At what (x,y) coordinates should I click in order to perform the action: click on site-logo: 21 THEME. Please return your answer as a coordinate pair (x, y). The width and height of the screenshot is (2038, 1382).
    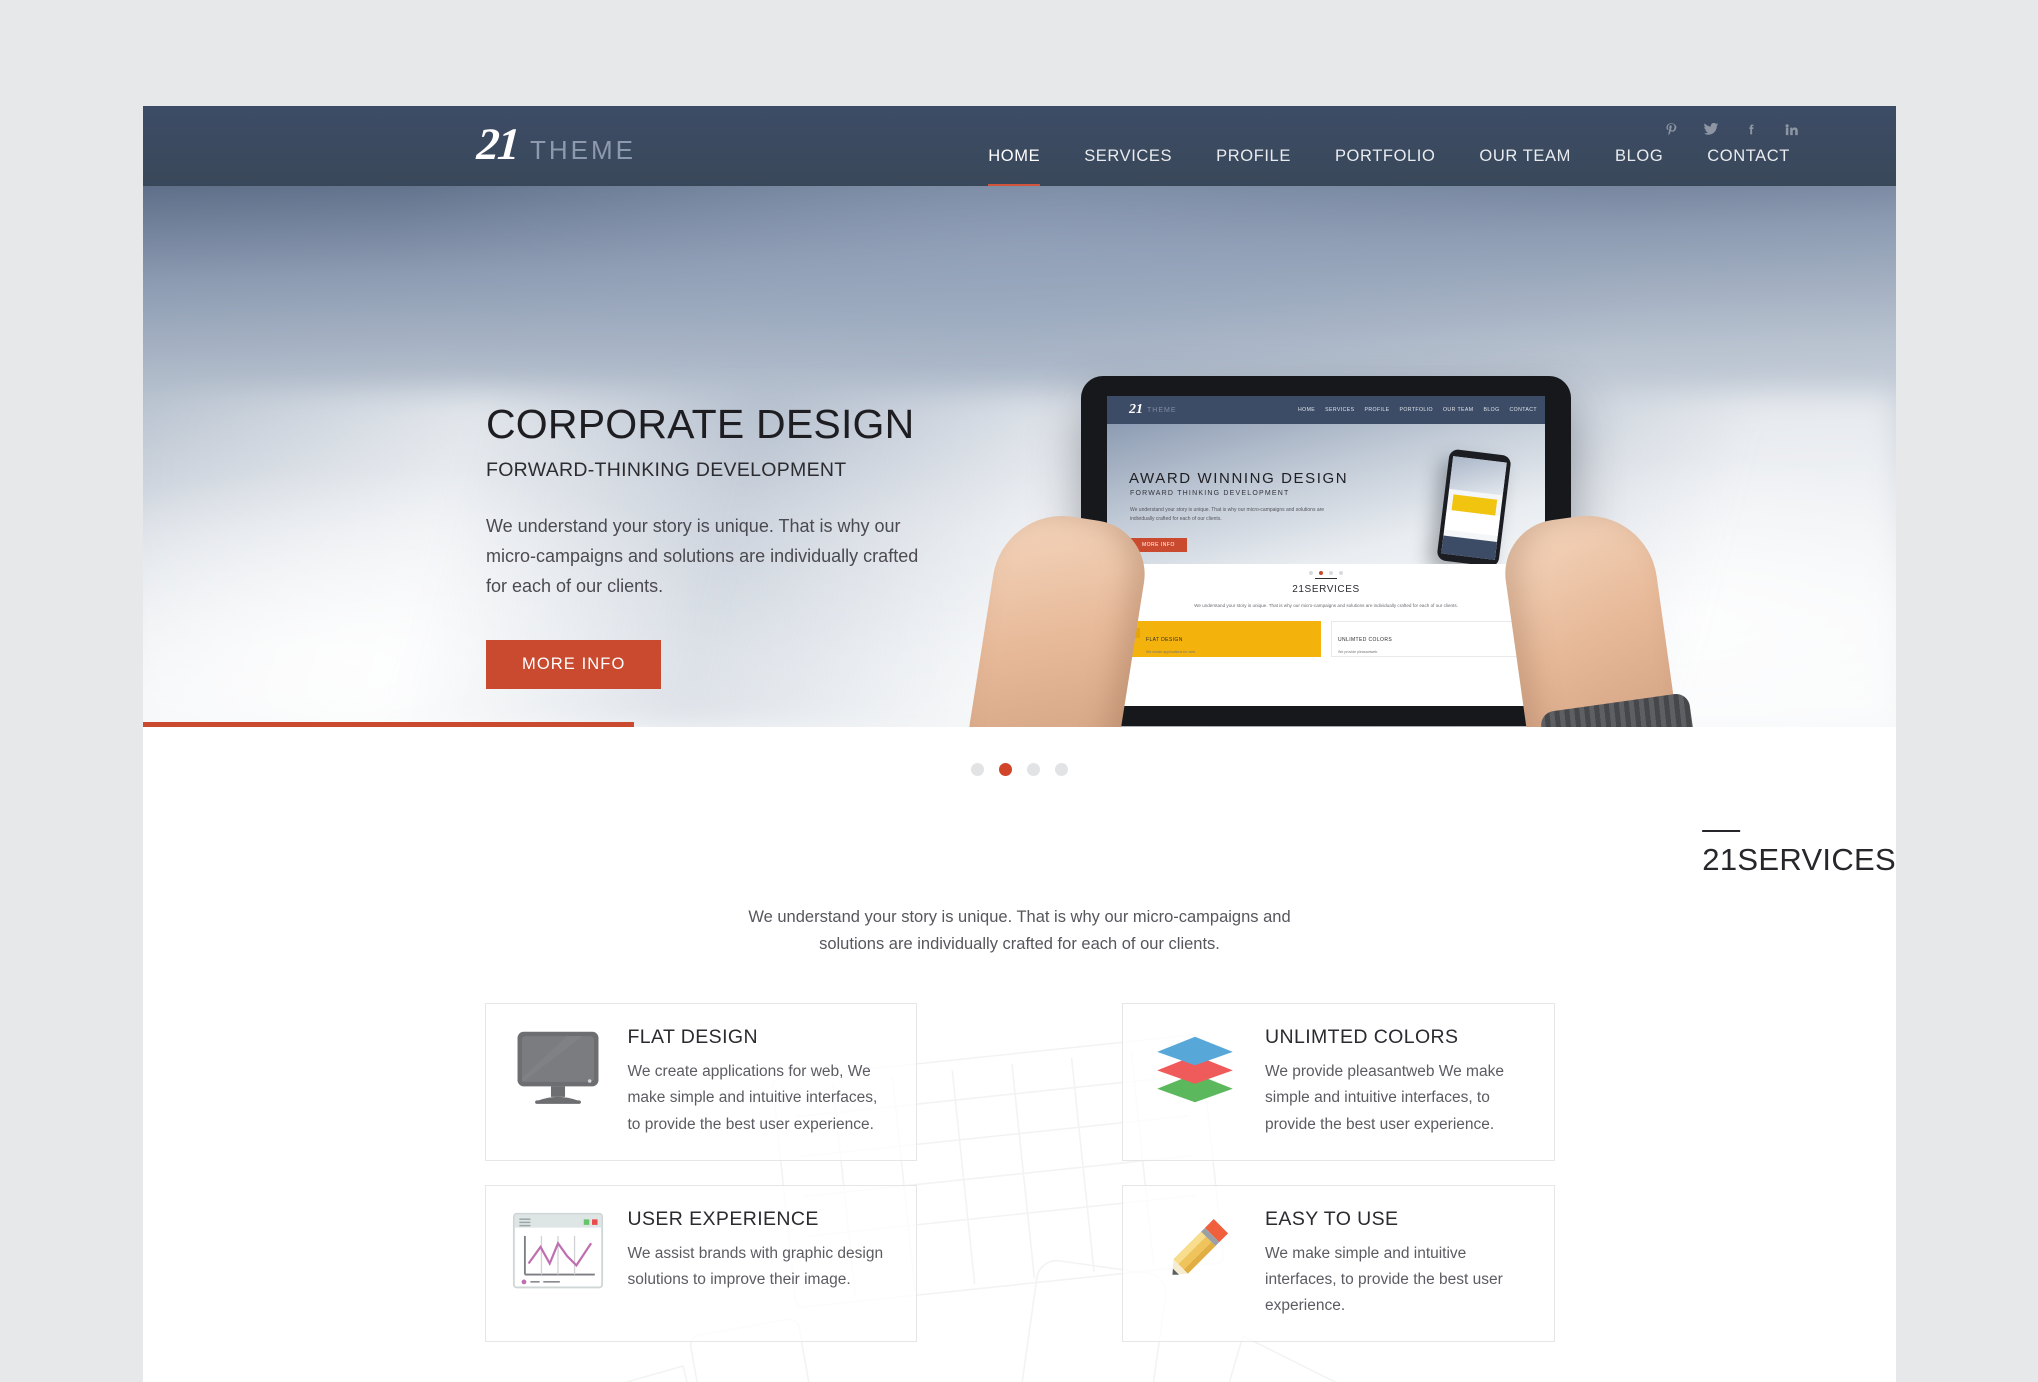
    Looking at the image, I should click on (555, 144).